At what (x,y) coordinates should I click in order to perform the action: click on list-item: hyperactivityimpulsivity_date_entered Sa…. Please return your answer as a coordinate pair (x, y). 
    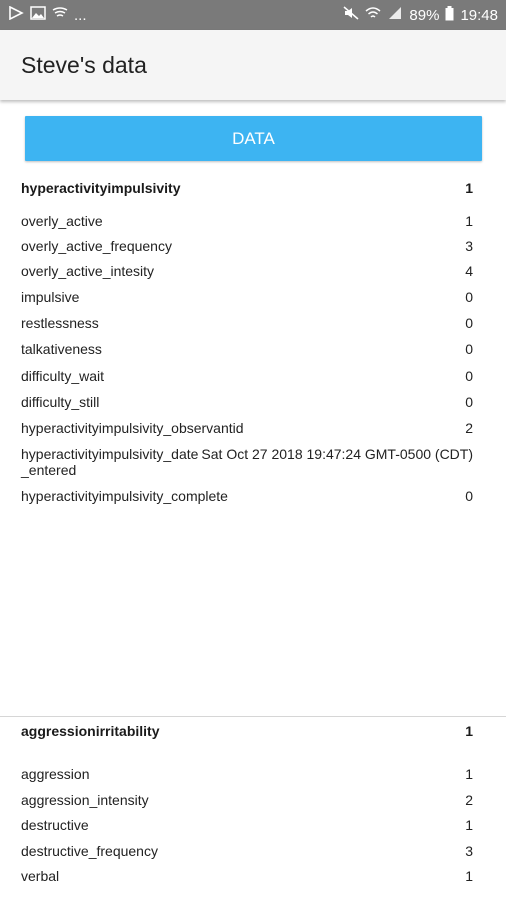
    Looking at the image, I should click on (247, 462).